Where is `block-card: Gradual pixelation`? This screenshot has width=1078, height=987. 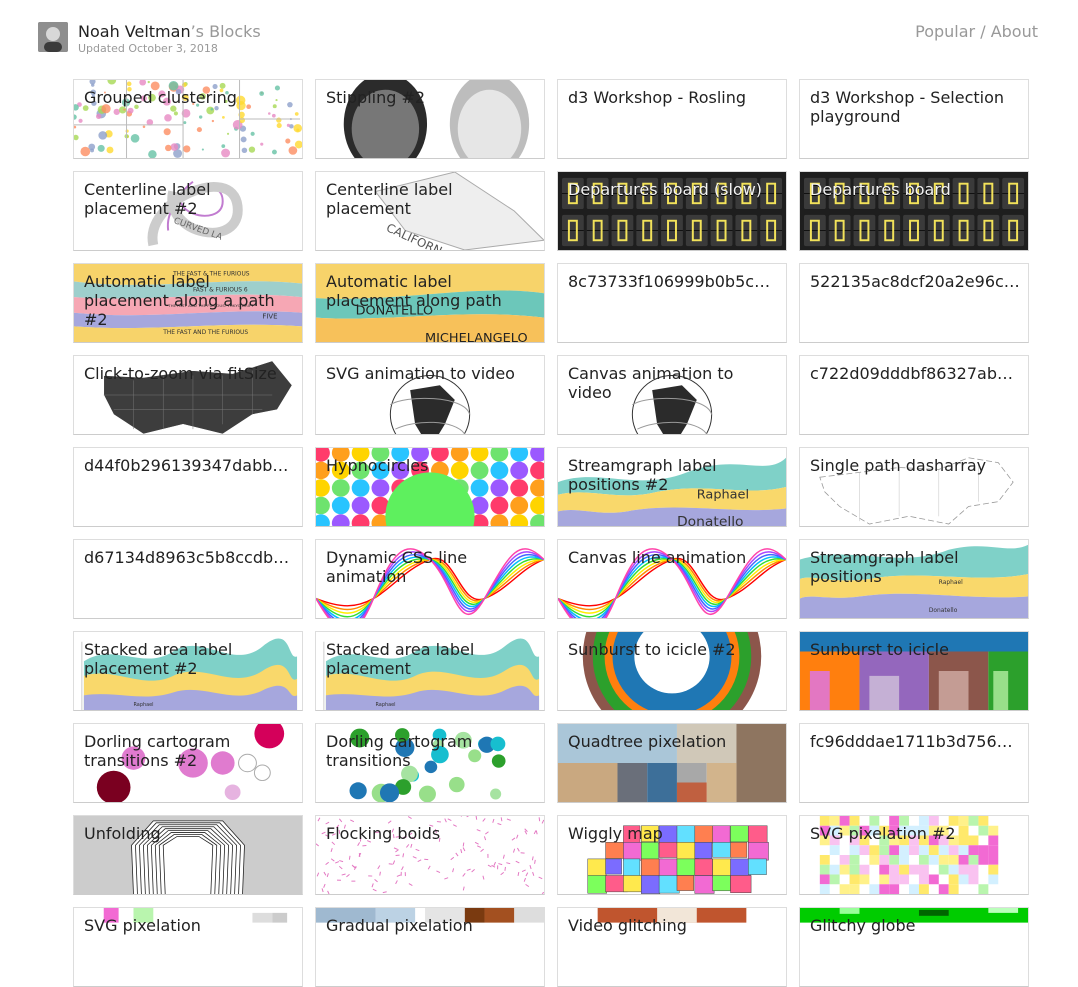
block-card: Gradual pixelation is located at coordinates (430, 947).